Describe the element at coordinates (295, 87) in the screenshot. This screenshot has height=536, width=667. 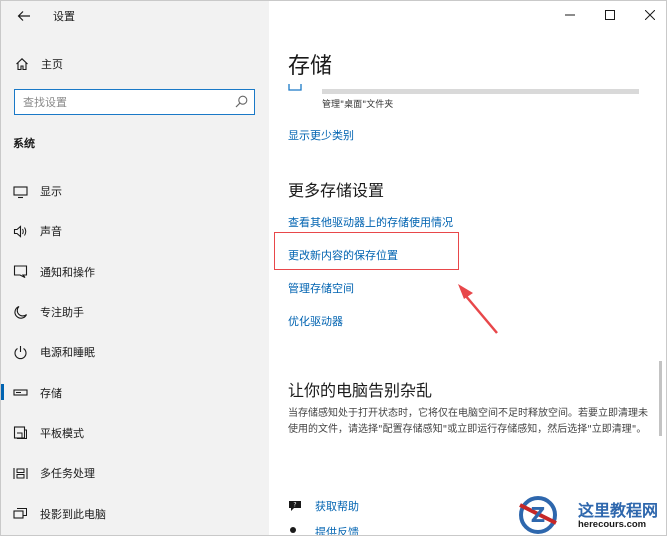
I see `desktop-folder-icon` at that location.